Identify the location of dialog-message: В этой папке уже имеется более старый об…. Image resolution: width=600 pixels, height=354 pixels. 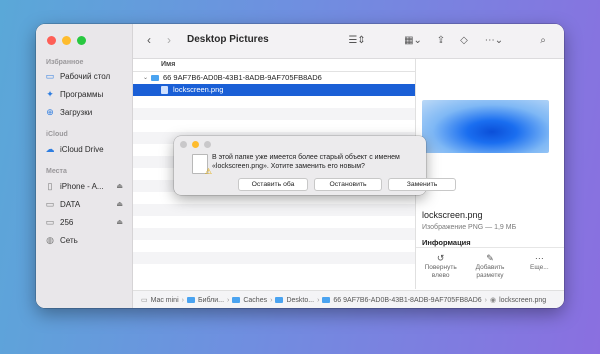
(306, 162).